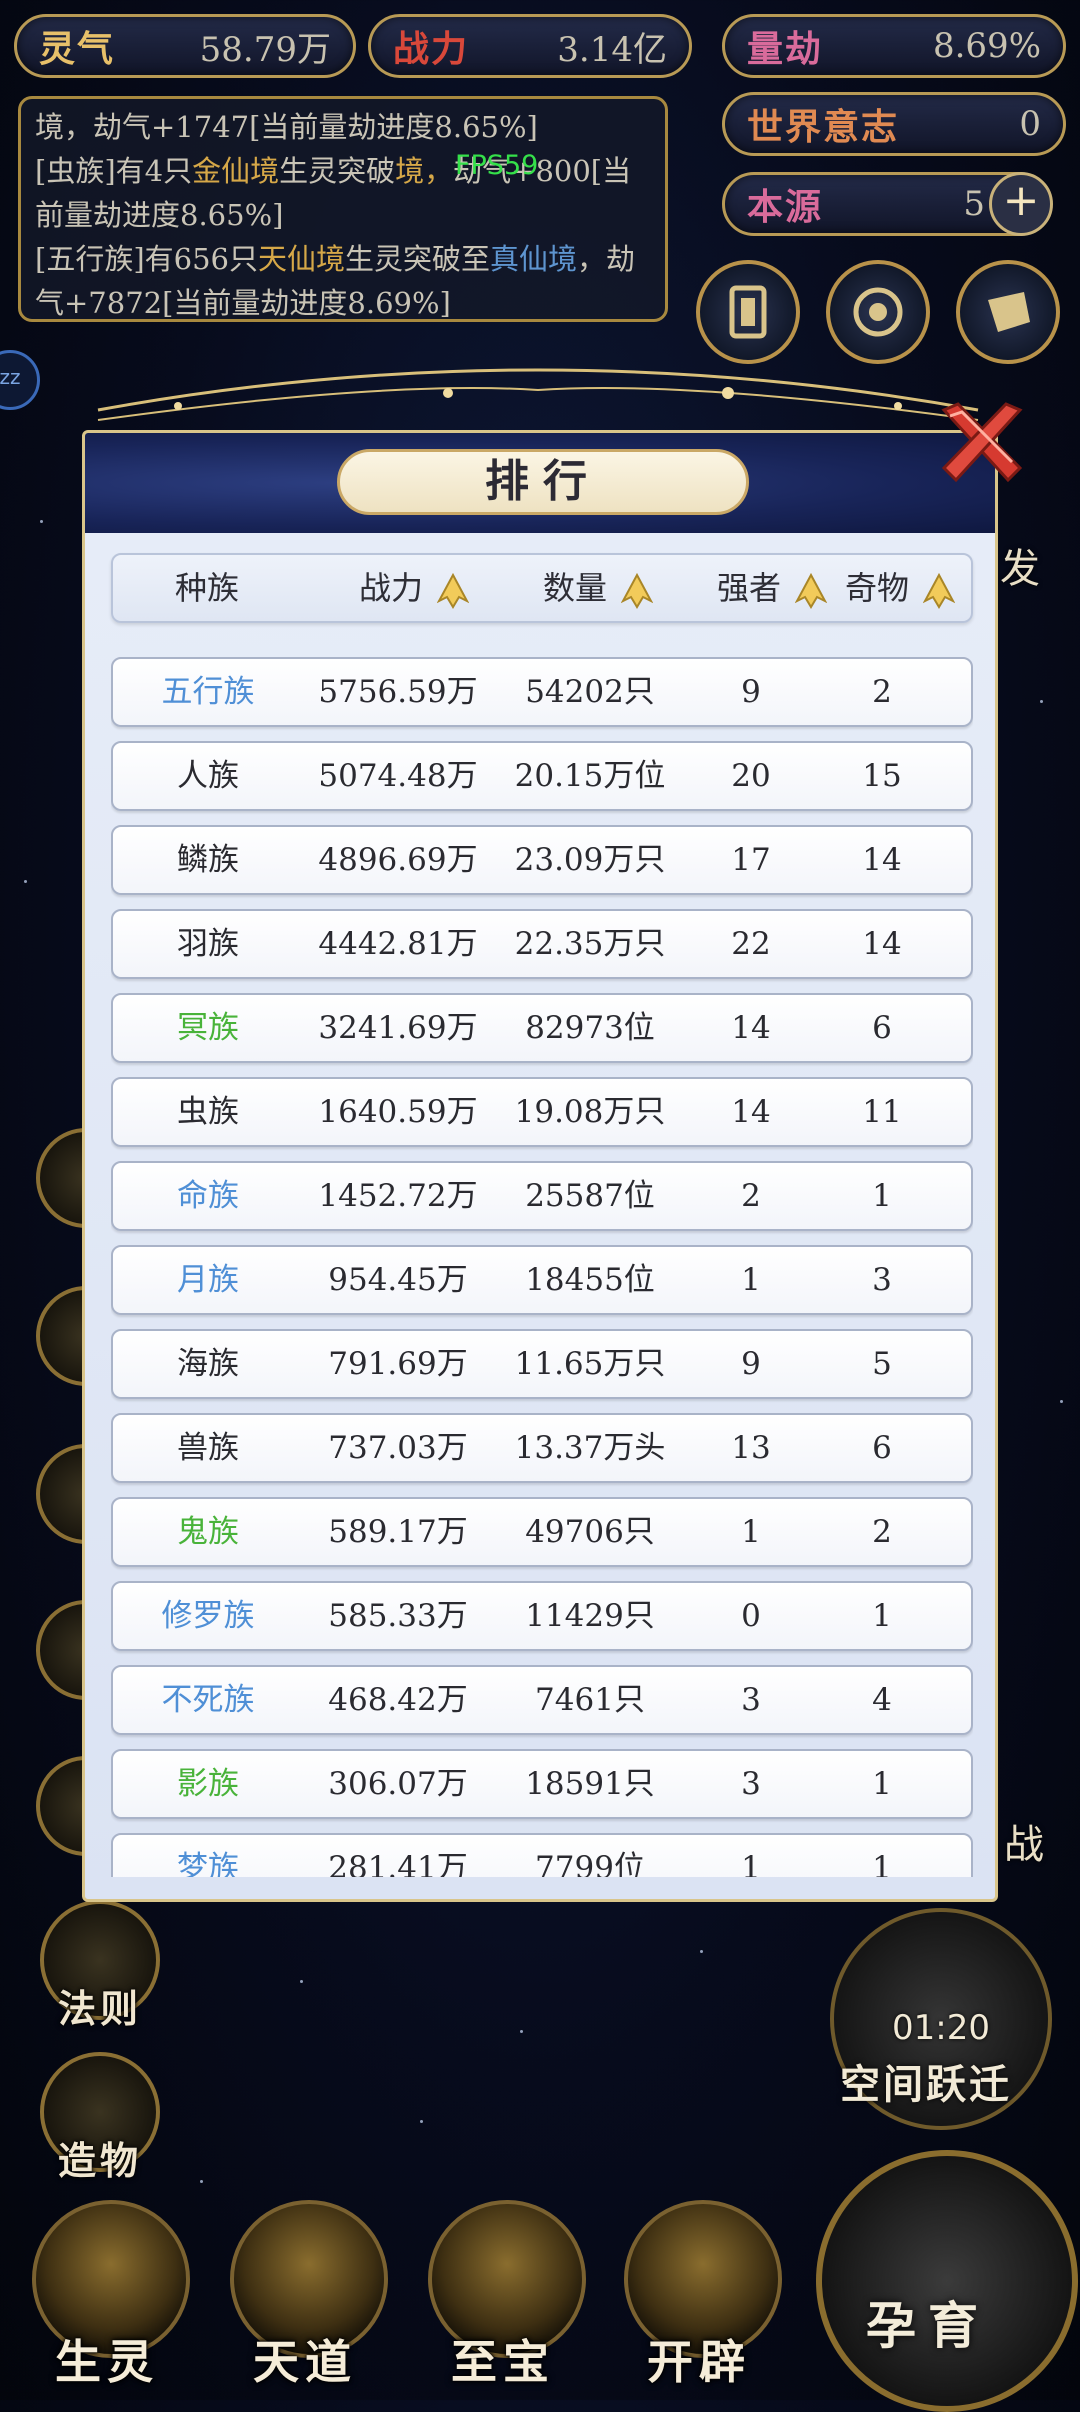  What do you see at coordinates (928, 2322) in the screenshot?
I see `breed-label: 孕育` at bounding box center [928, 2322].